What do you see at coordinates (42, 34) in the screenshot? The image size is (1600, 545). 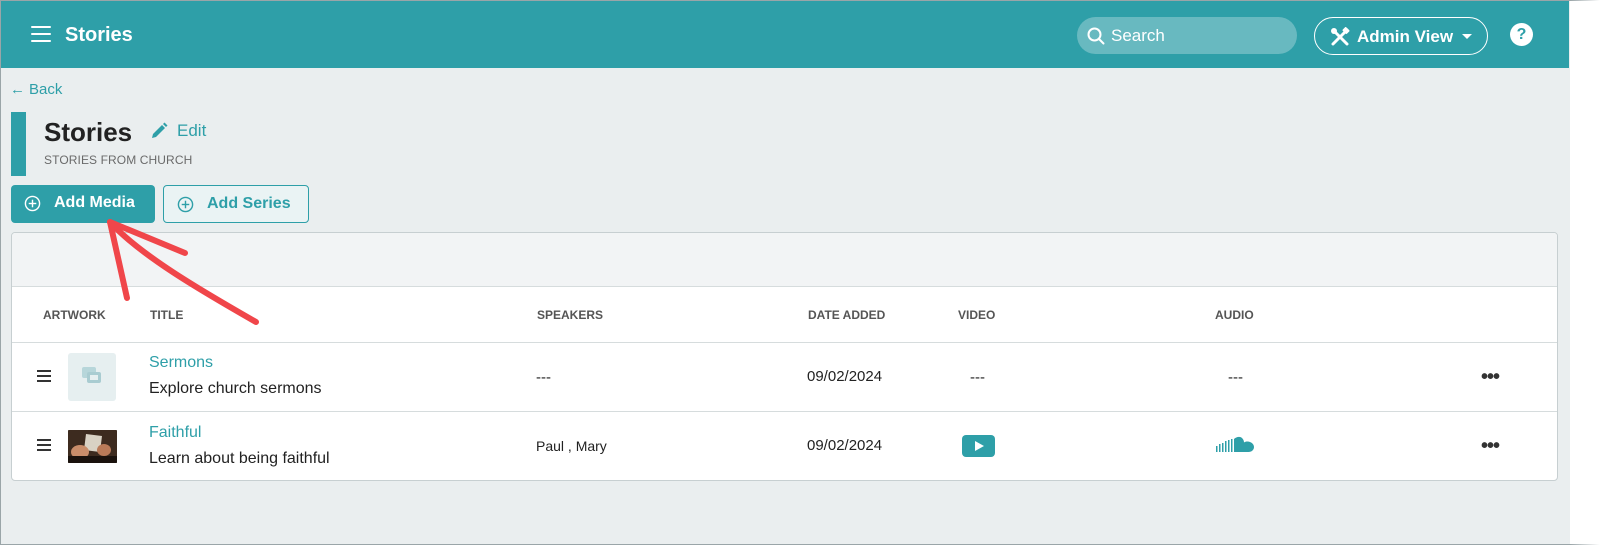 I see `hamburger-menu-icon` at bounding box center [42, 34].